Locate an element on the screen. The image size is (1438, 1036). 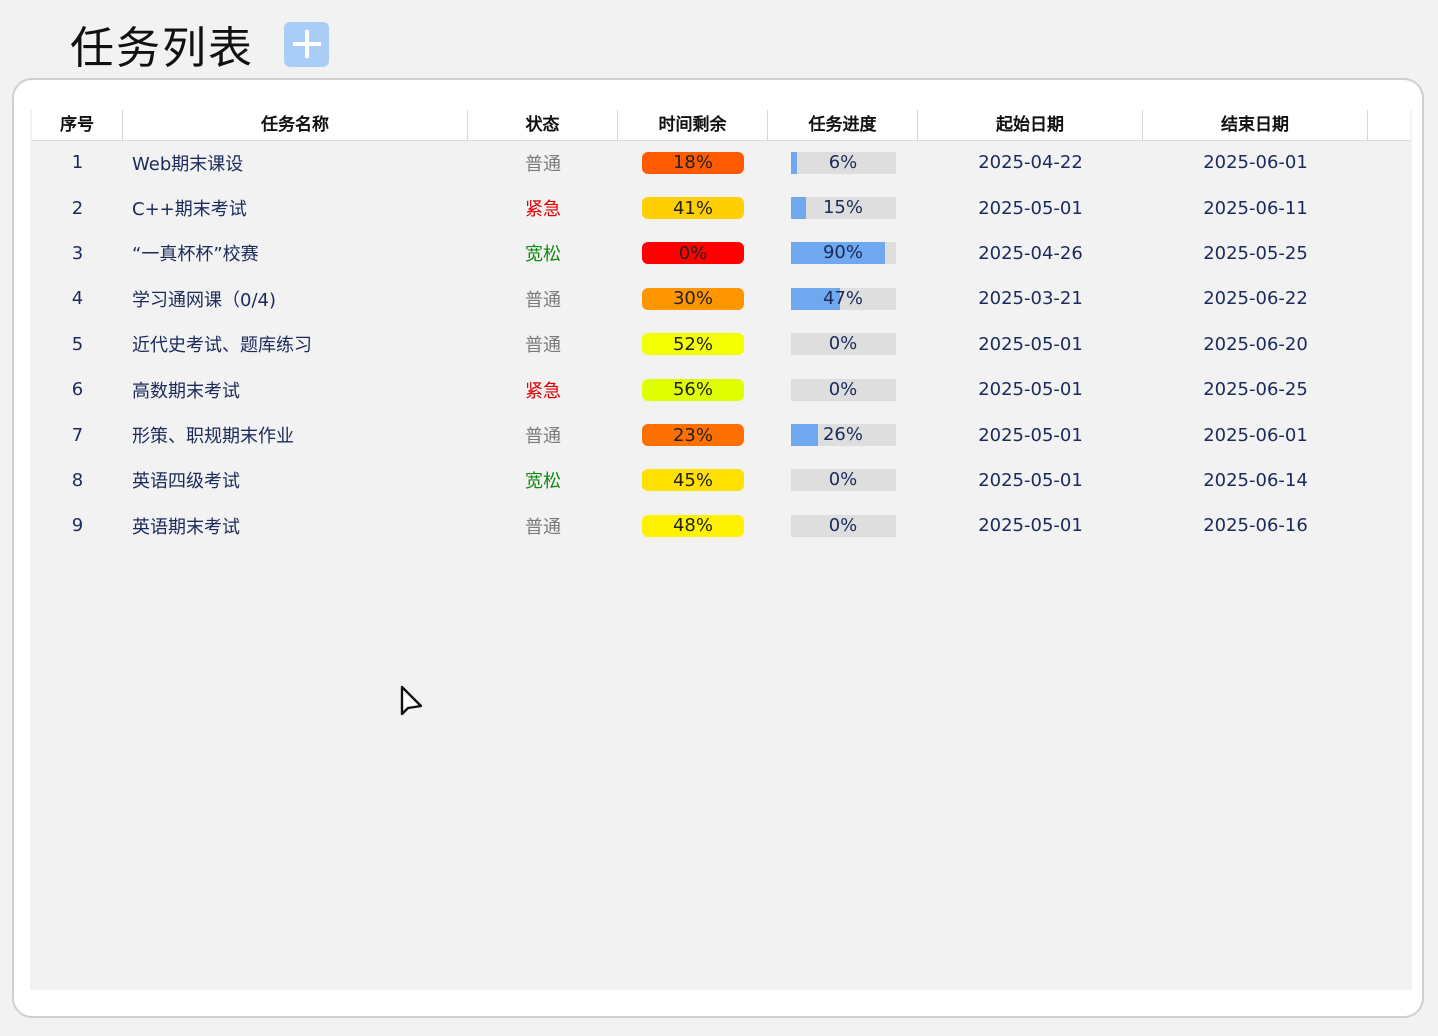
table-row: 1 Web期末课设 普通 18% 6% 2025-04-22 2025-06-01 is located at coordinates (721, 162).